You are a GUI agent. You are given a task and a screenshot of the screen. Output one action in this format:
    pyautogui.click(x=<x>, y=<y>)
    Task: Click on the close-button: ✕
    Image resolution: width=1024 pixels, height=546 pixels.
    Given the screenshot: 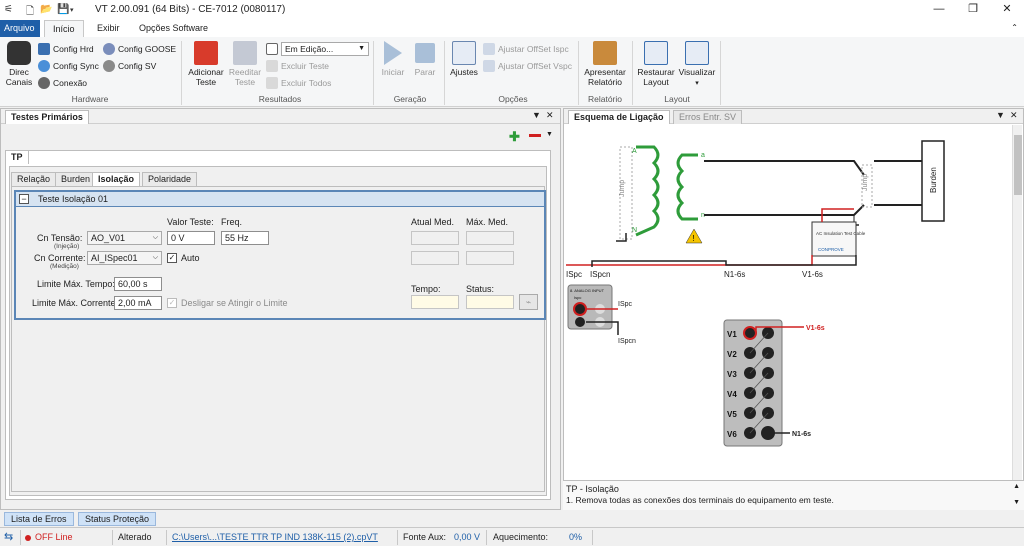 What is the action you would take?
    pyautogui.click(x=1007, y=10)
    